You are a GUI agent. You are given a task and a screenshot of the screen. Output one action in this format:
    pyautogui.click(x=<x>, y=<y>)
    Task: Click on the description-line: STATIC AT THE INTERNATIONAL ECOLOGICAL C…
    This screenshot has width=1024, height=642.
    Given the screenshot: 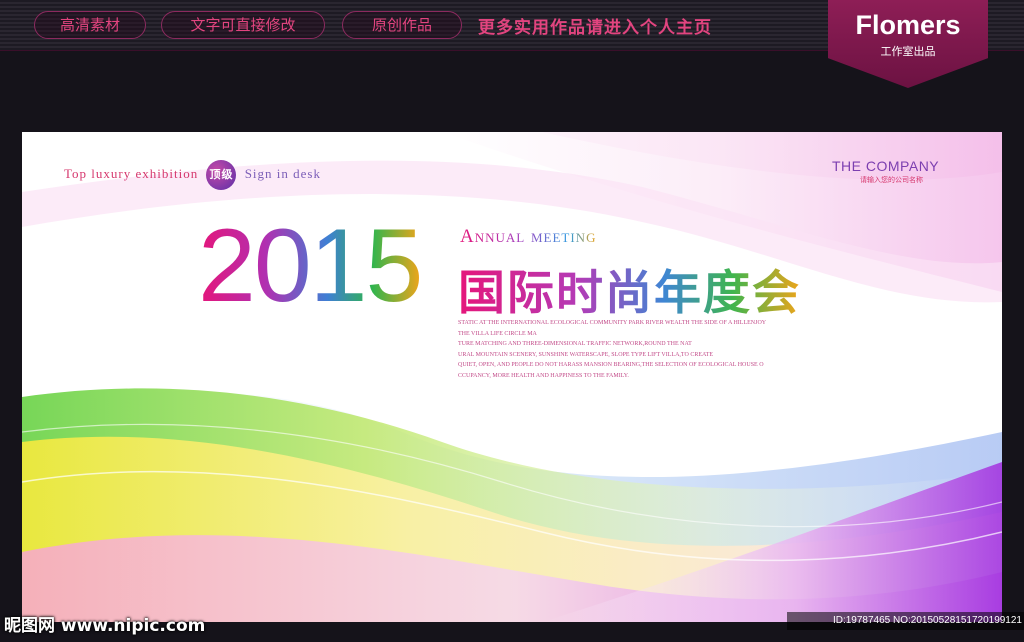 What is the action you would take?
    pyautogui.click(x=612, y=323)
    